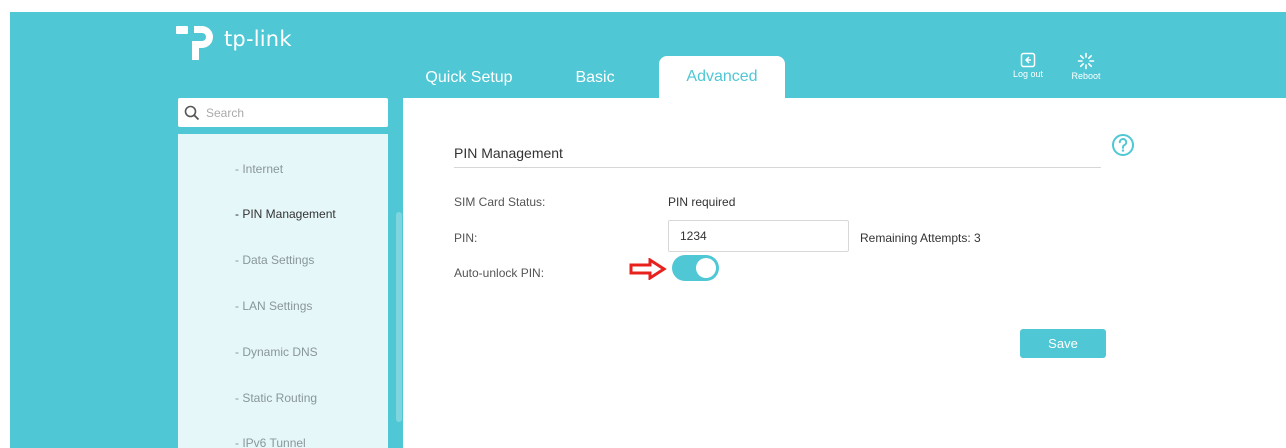 Image resolution: width=1286 pixels, height=448 pixels. I want to click on sidebar-item-data-settings: - Data Settings, so click(274, 260).